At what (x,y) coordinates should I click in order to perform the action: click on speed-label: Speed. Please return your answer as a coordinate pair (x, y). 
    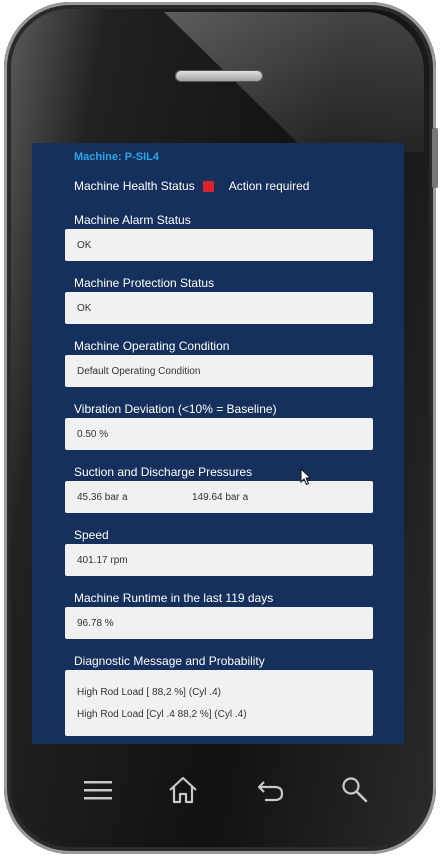
    Looking at the image, I should click on (91, 535).